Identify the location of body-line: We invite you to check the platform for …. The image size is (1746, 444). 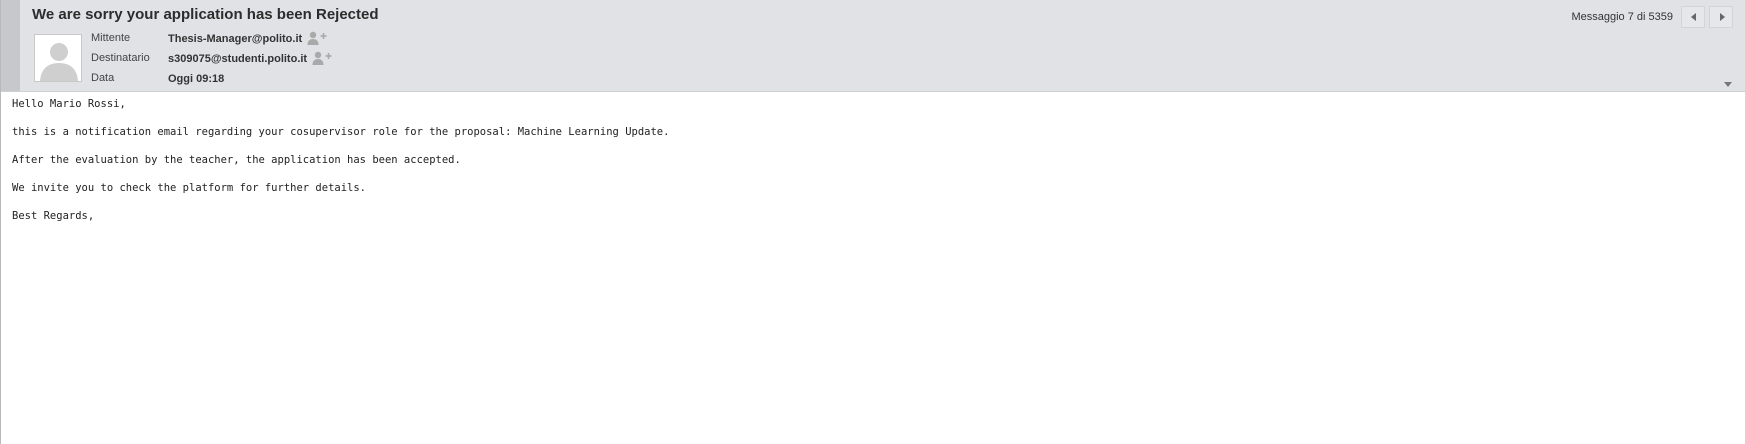
(189, 188).